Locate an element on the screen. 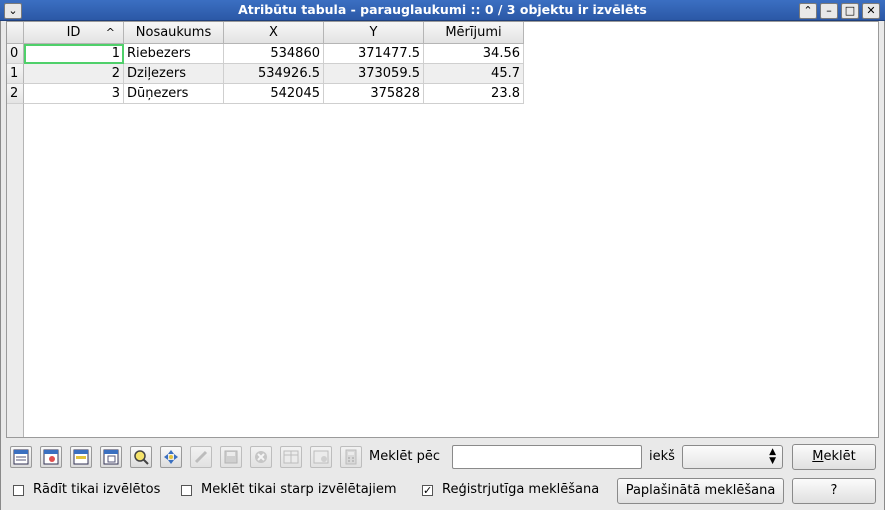  search-input is located at coordinates (547, 457).